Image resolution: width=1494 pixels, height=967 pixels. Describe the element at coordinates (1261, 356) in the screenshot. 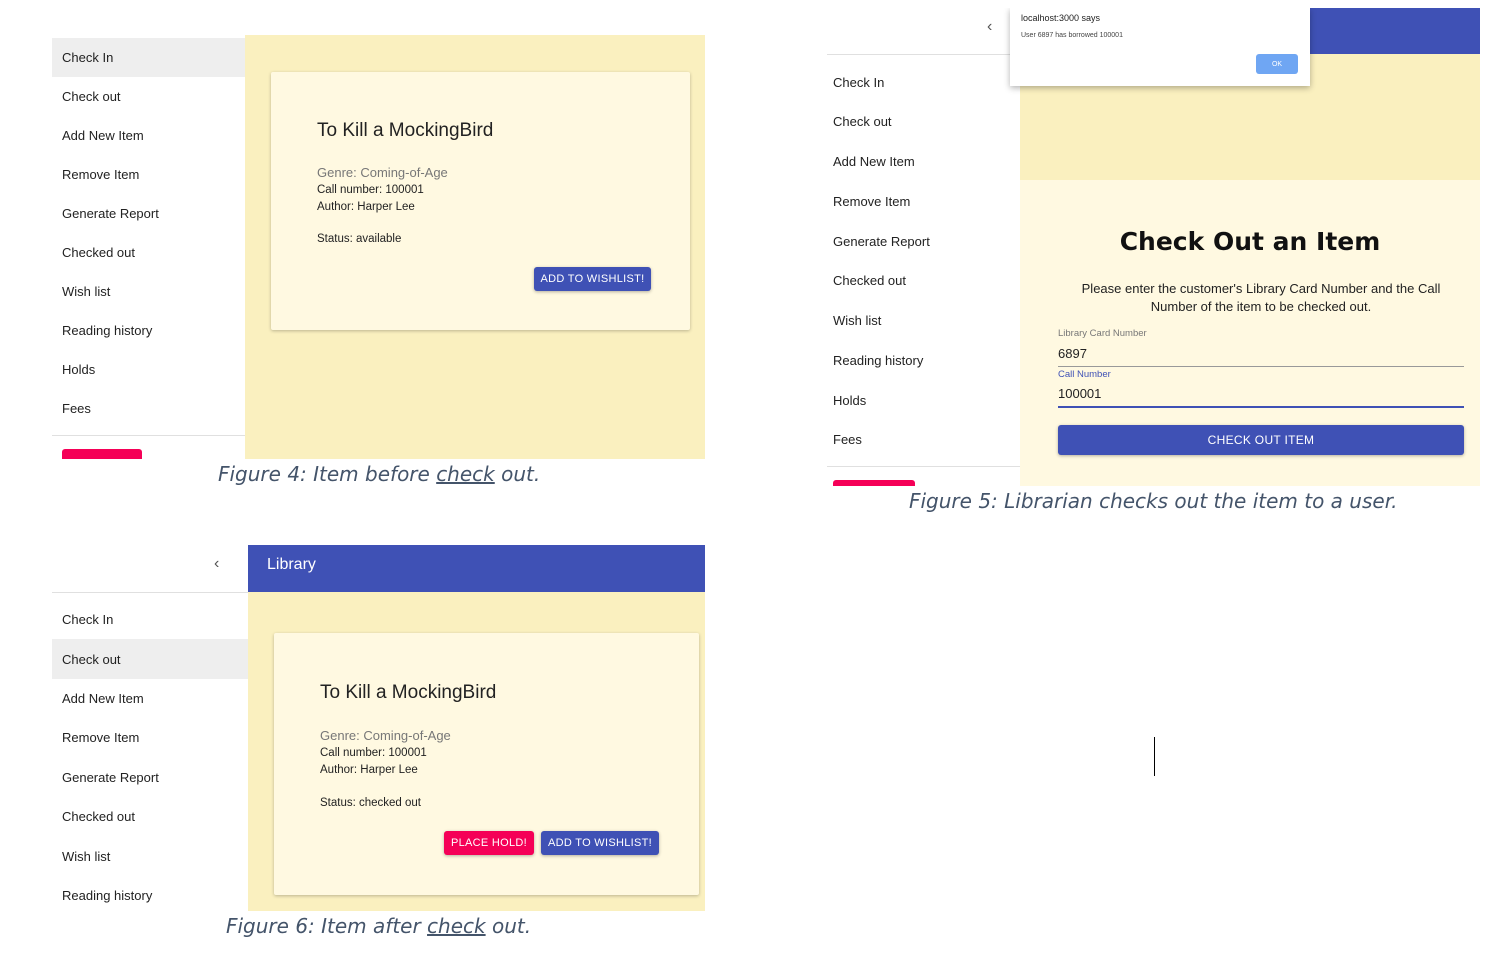

I see `card-number-field: 6897` at that location.